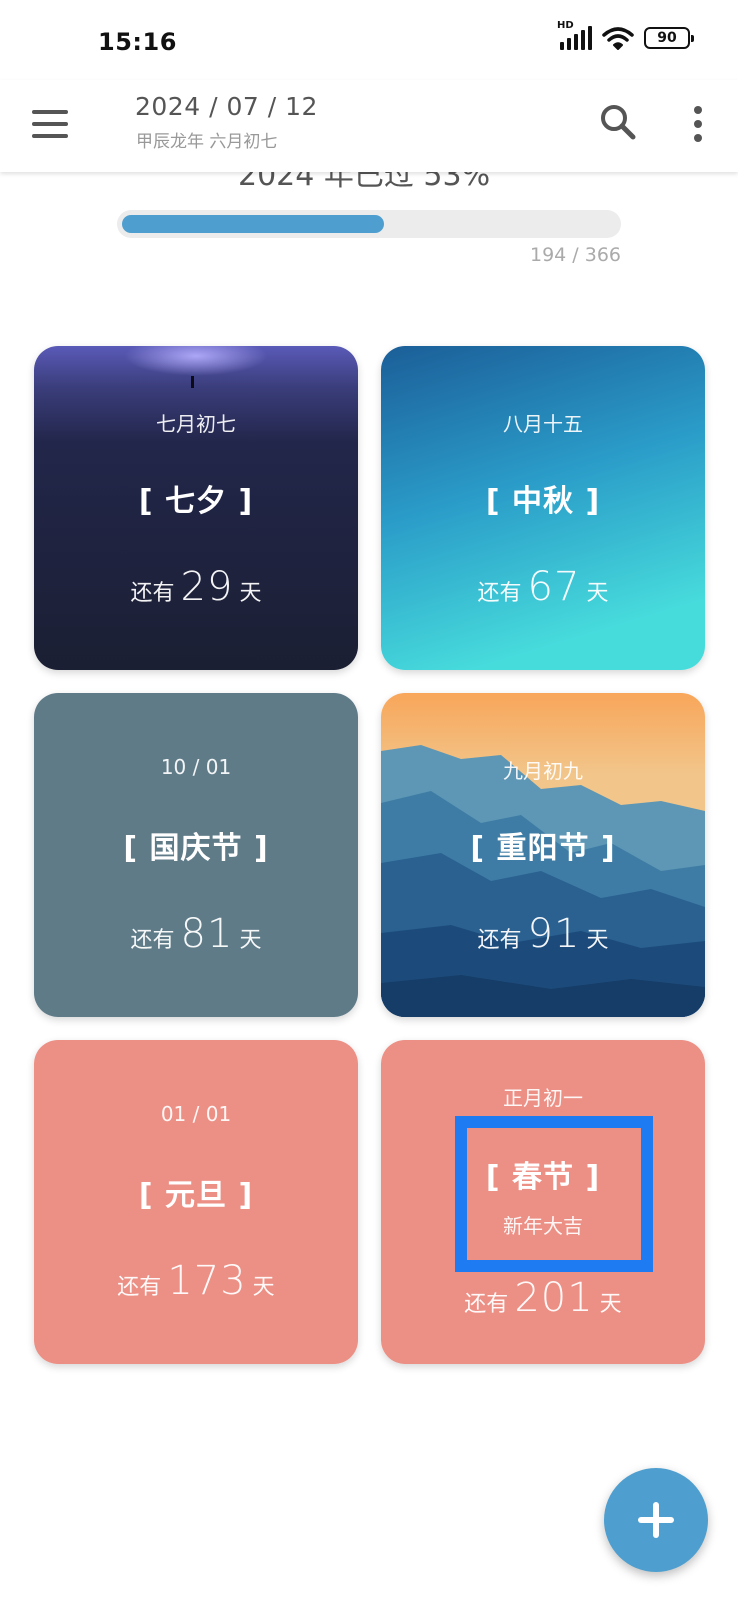  I want to click on card-date: 正月初一, so click(543, 1098).